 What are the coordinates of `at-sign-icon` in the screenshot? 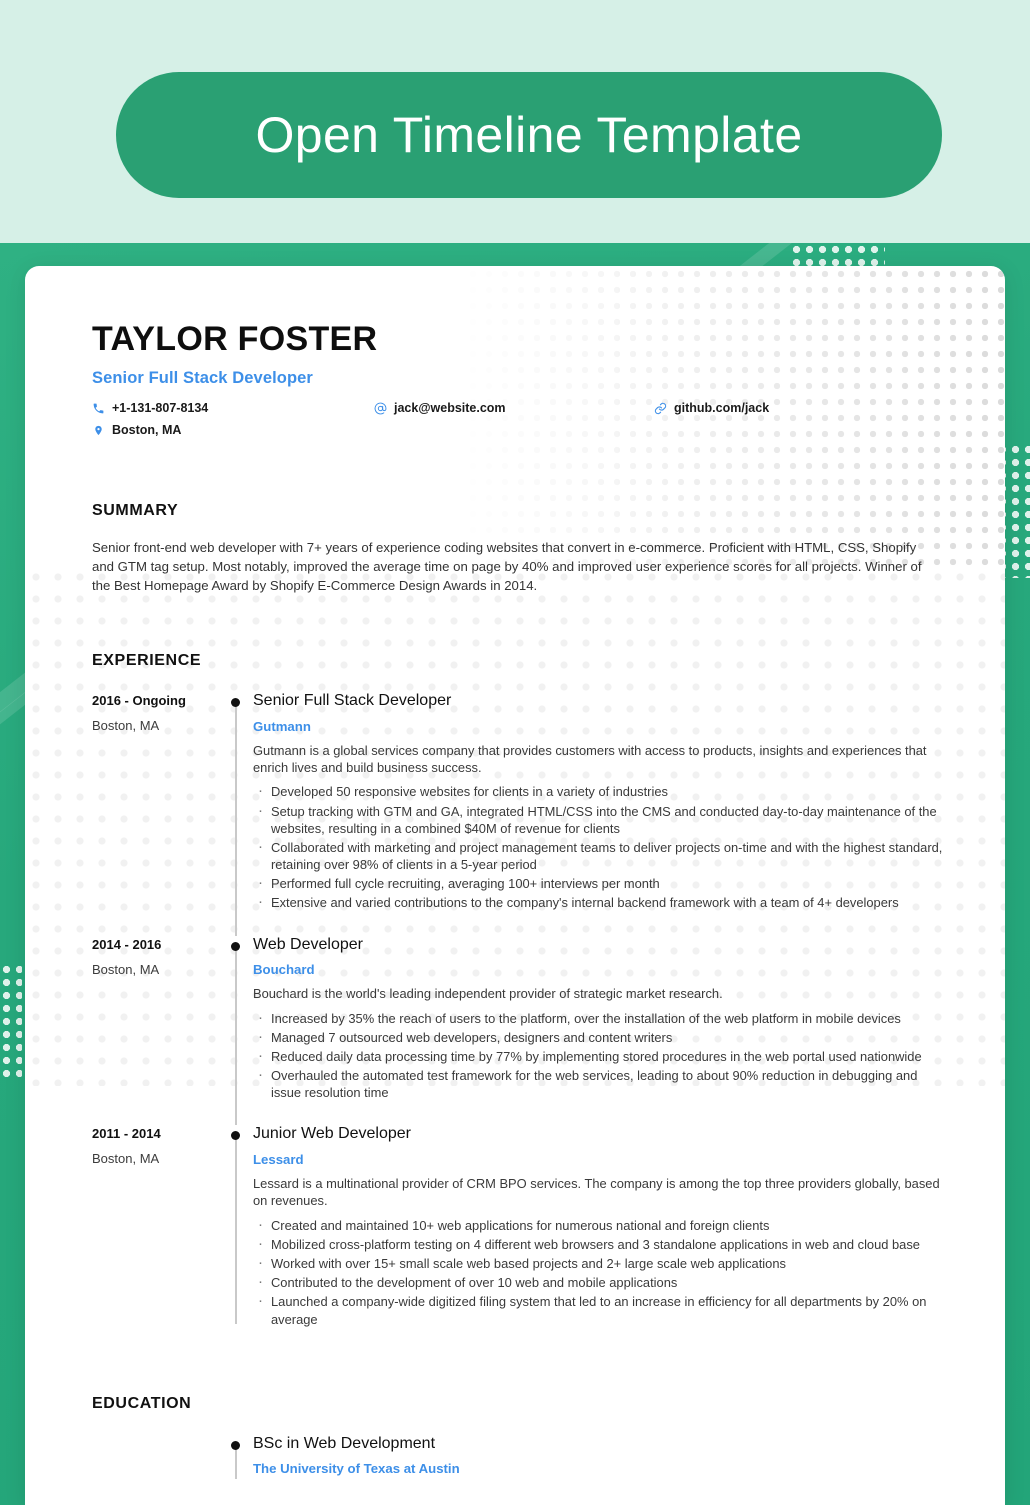 It's located at (380, 408).